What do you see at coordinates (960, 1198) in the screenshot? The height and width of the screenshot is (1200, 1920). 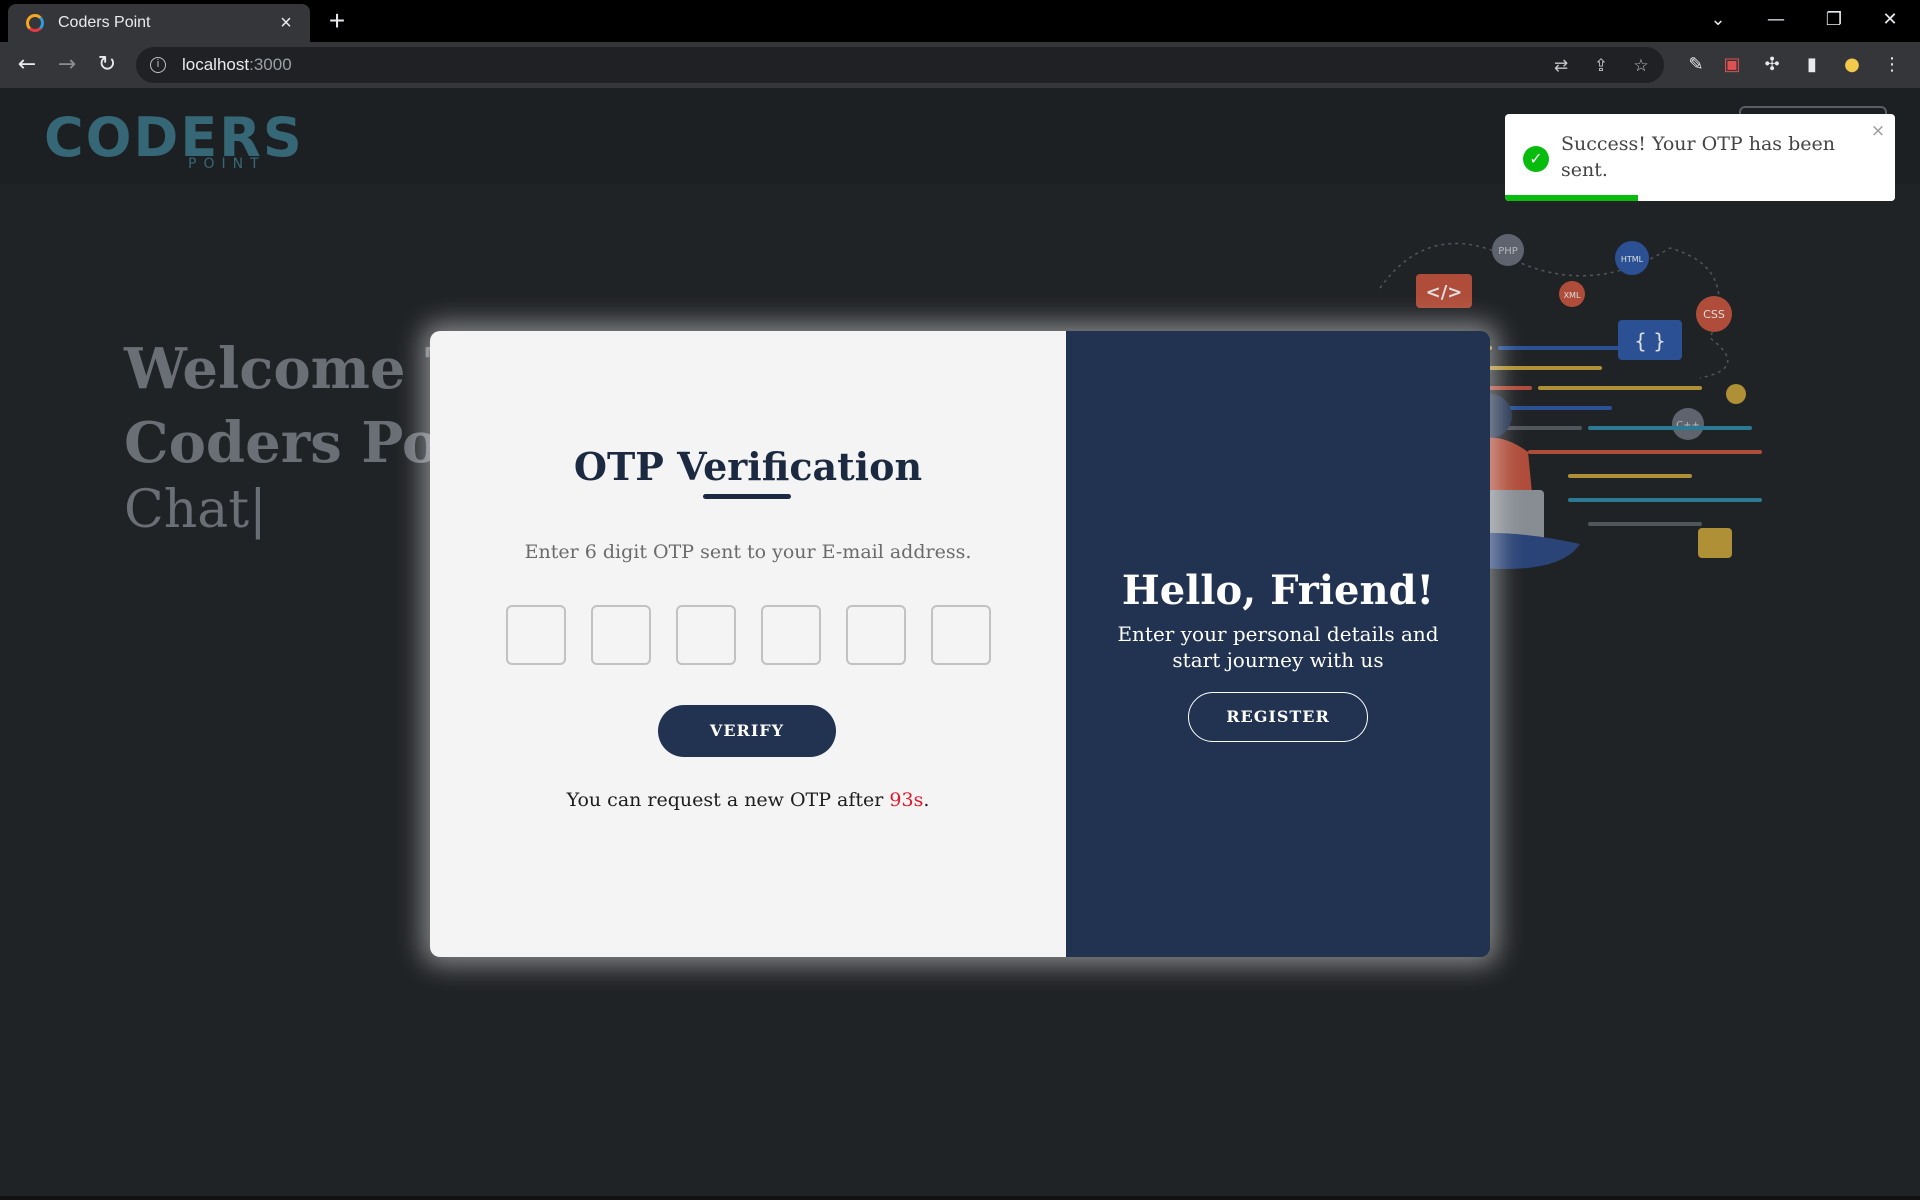 I see `bottom-edge` at bounding box center [960, 1198].